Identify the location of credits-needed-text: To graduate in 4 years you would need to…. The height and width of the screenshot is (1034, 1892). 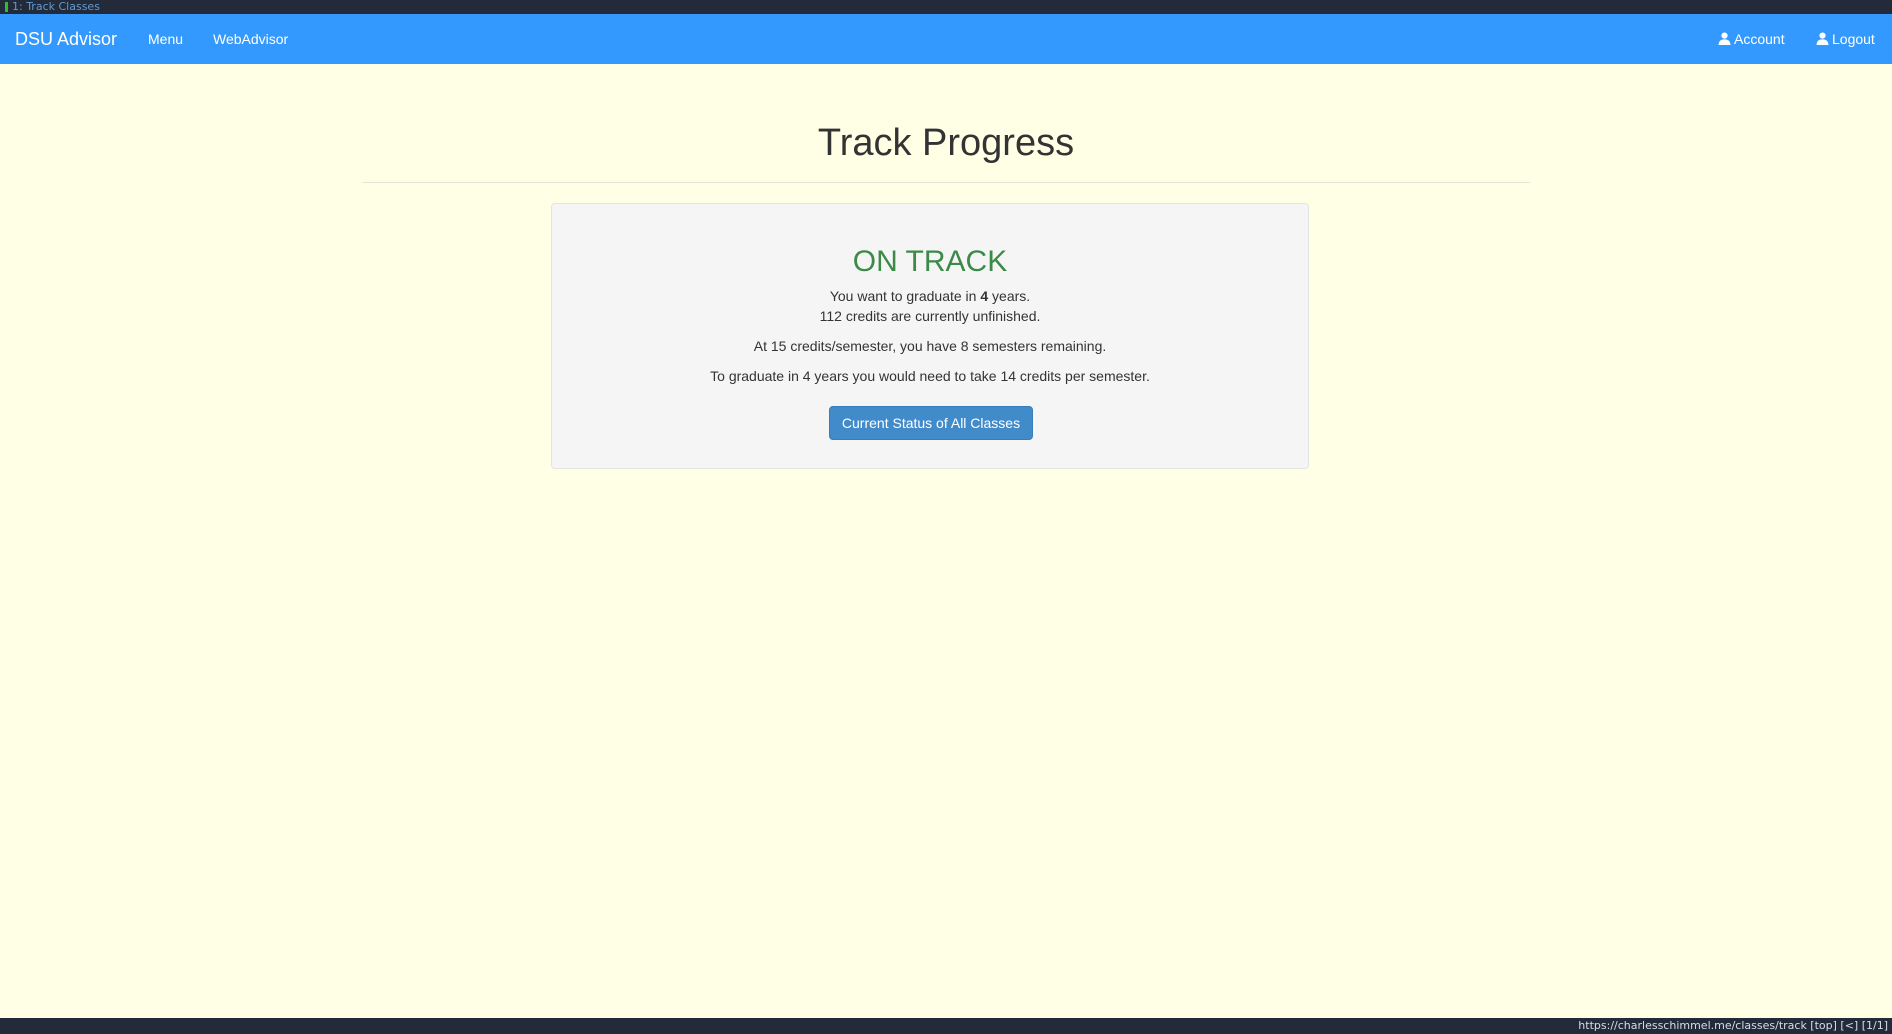
(930, 376).